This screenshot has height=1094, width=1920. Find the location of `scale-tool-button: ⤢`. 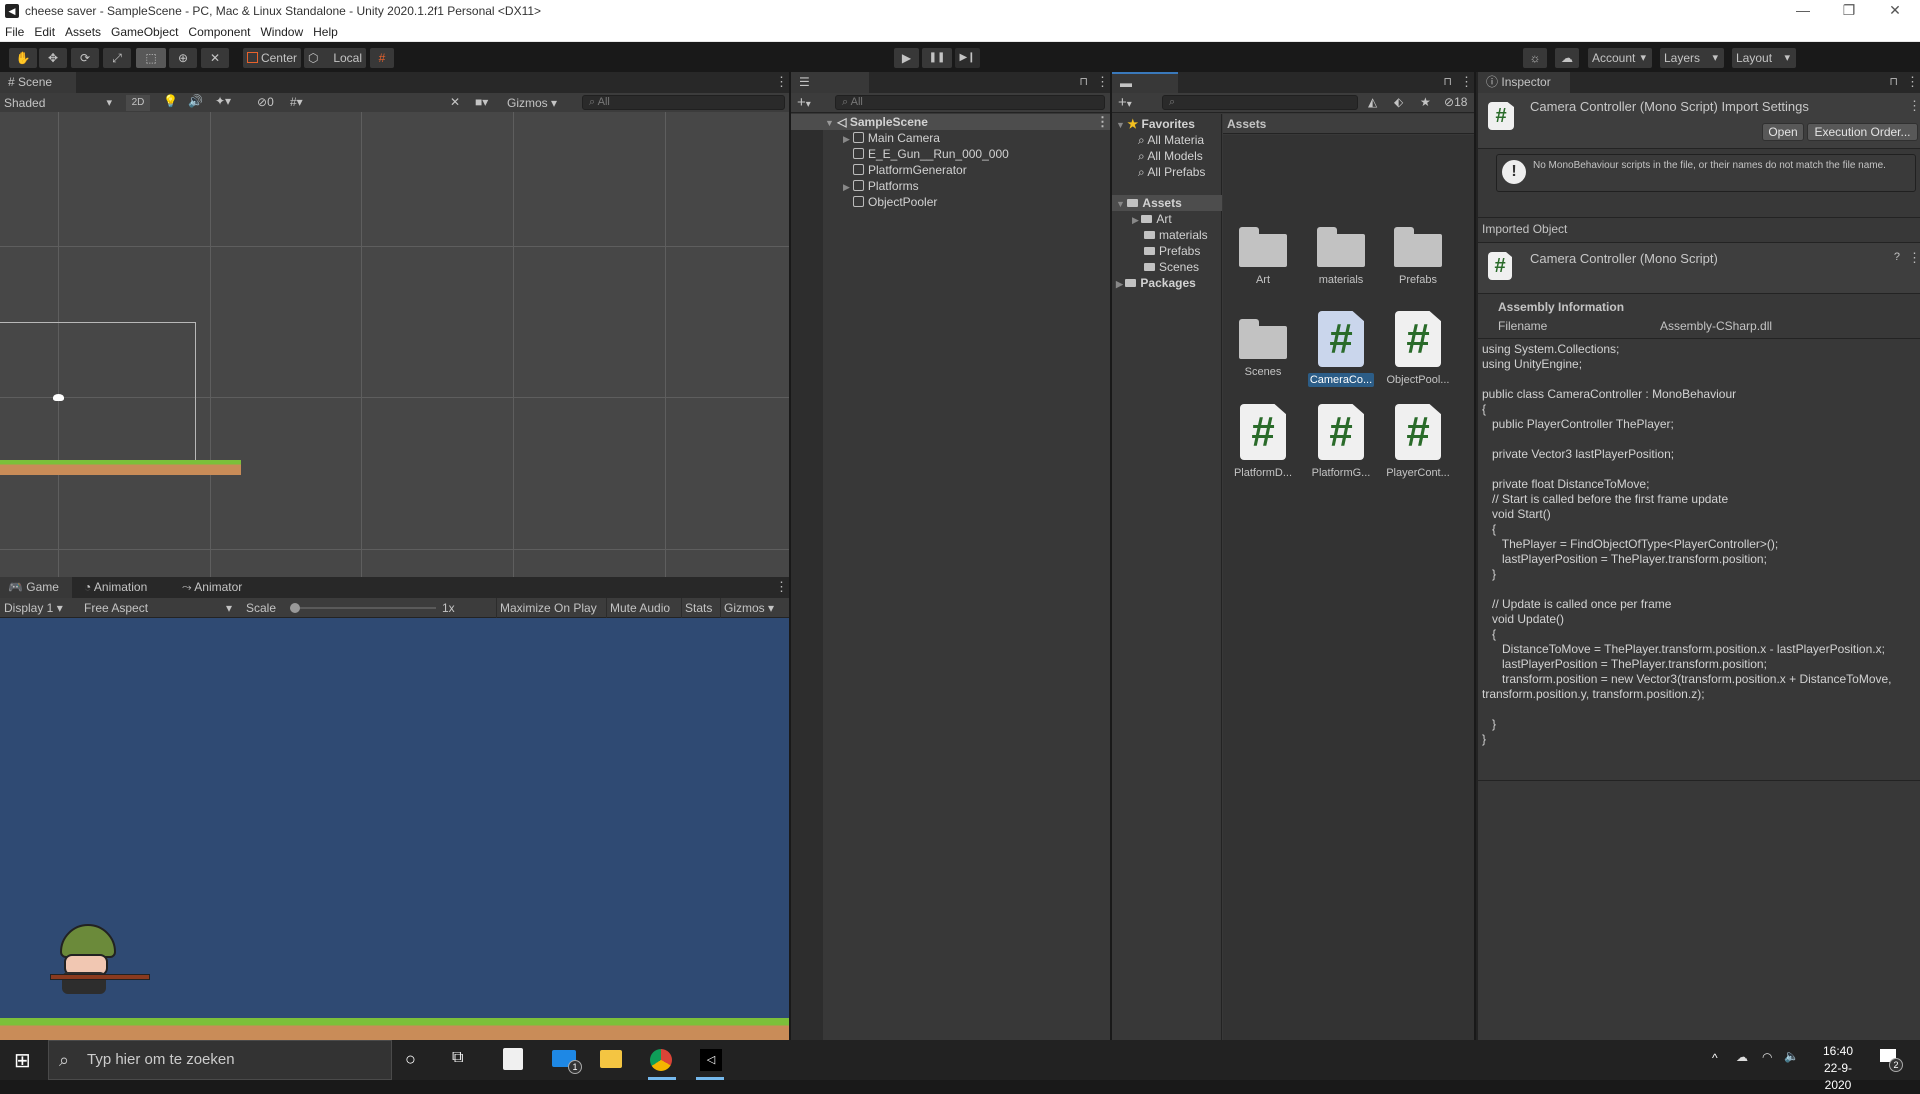

scale-tool-button: ⤢ is located at coordinates (117, 58).